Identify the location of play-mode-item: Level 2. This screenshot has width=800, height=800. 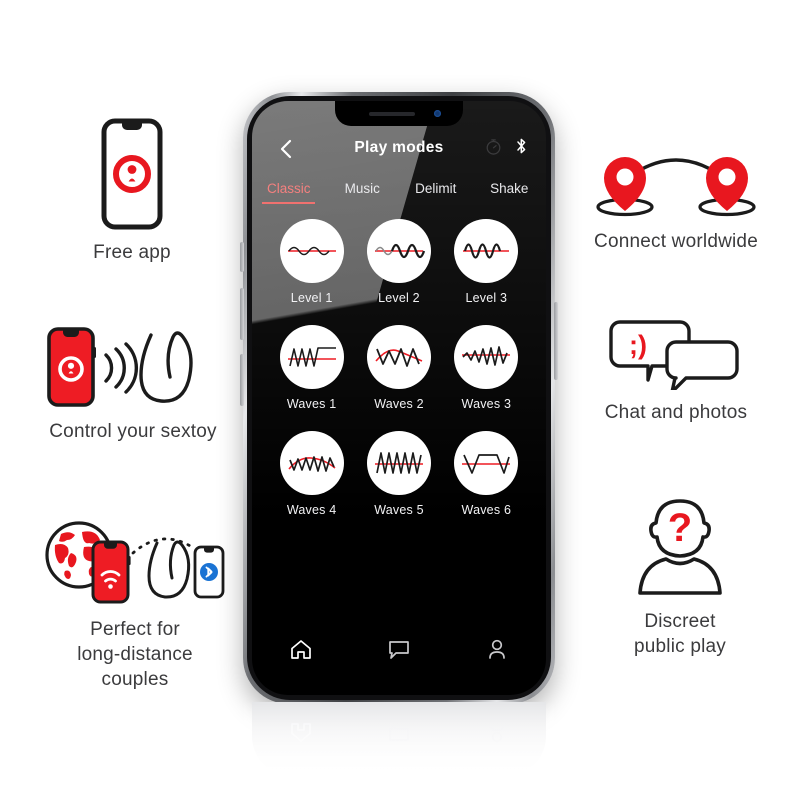
(398, 262).